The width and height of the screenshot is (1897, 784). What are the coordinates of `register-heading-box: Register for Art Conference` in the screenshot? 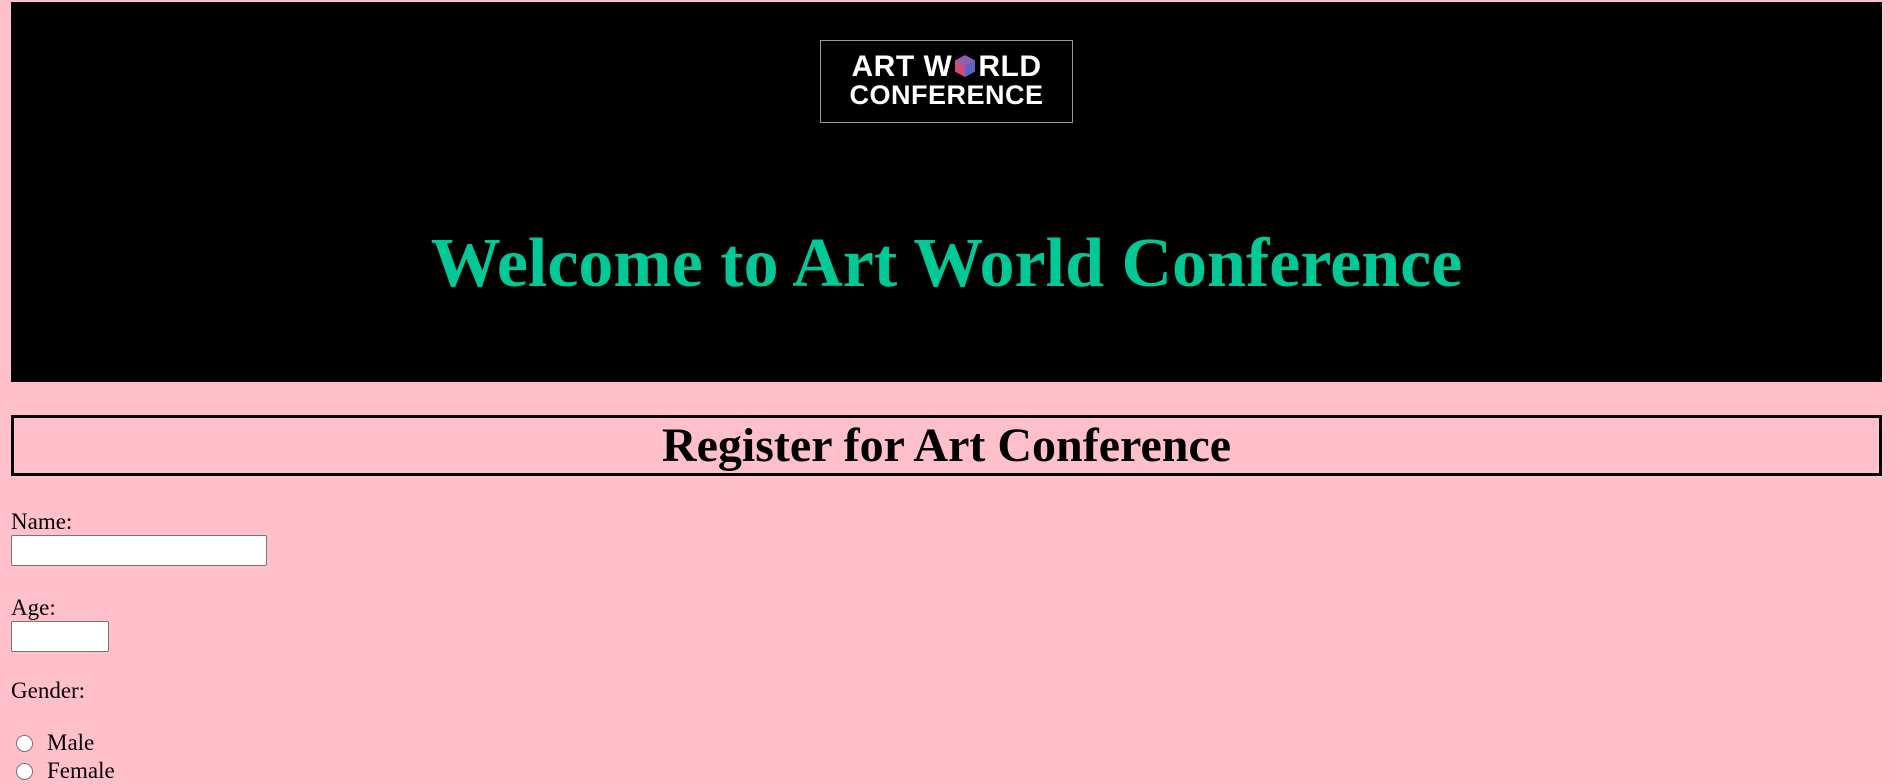 It's located at (946, 445).